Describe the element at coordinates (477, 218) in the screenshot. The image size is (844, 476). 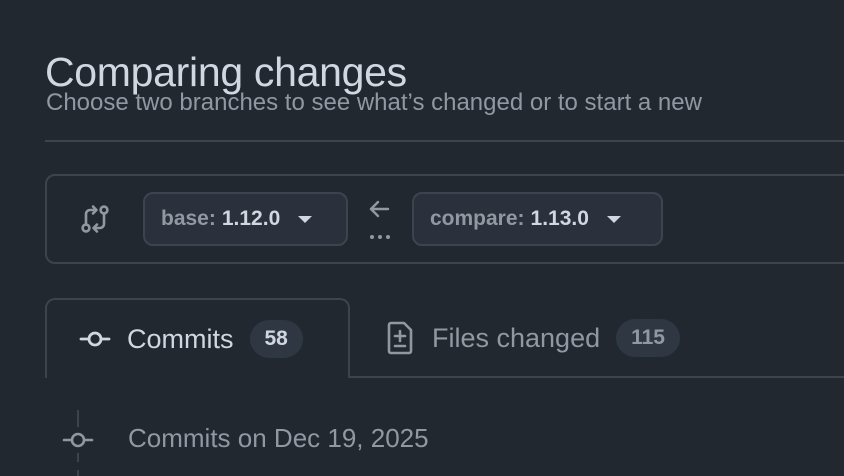
I see `compare-branch-label: compare:` at that location.